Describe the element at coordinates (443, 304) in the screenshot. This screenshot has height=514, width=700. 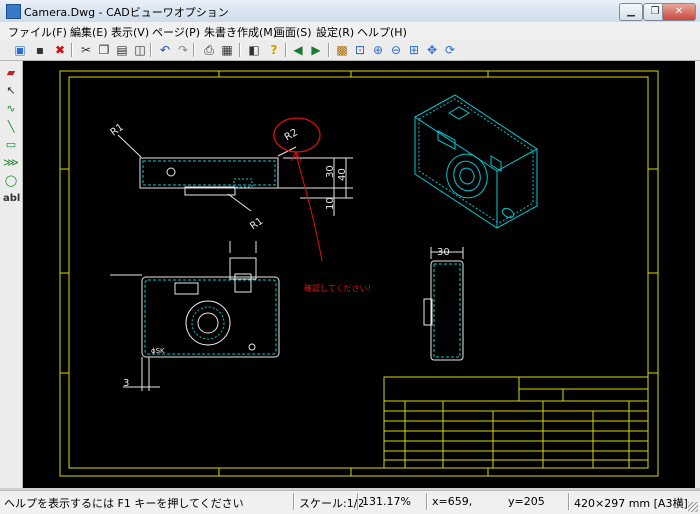
I see `side-view` at that location.